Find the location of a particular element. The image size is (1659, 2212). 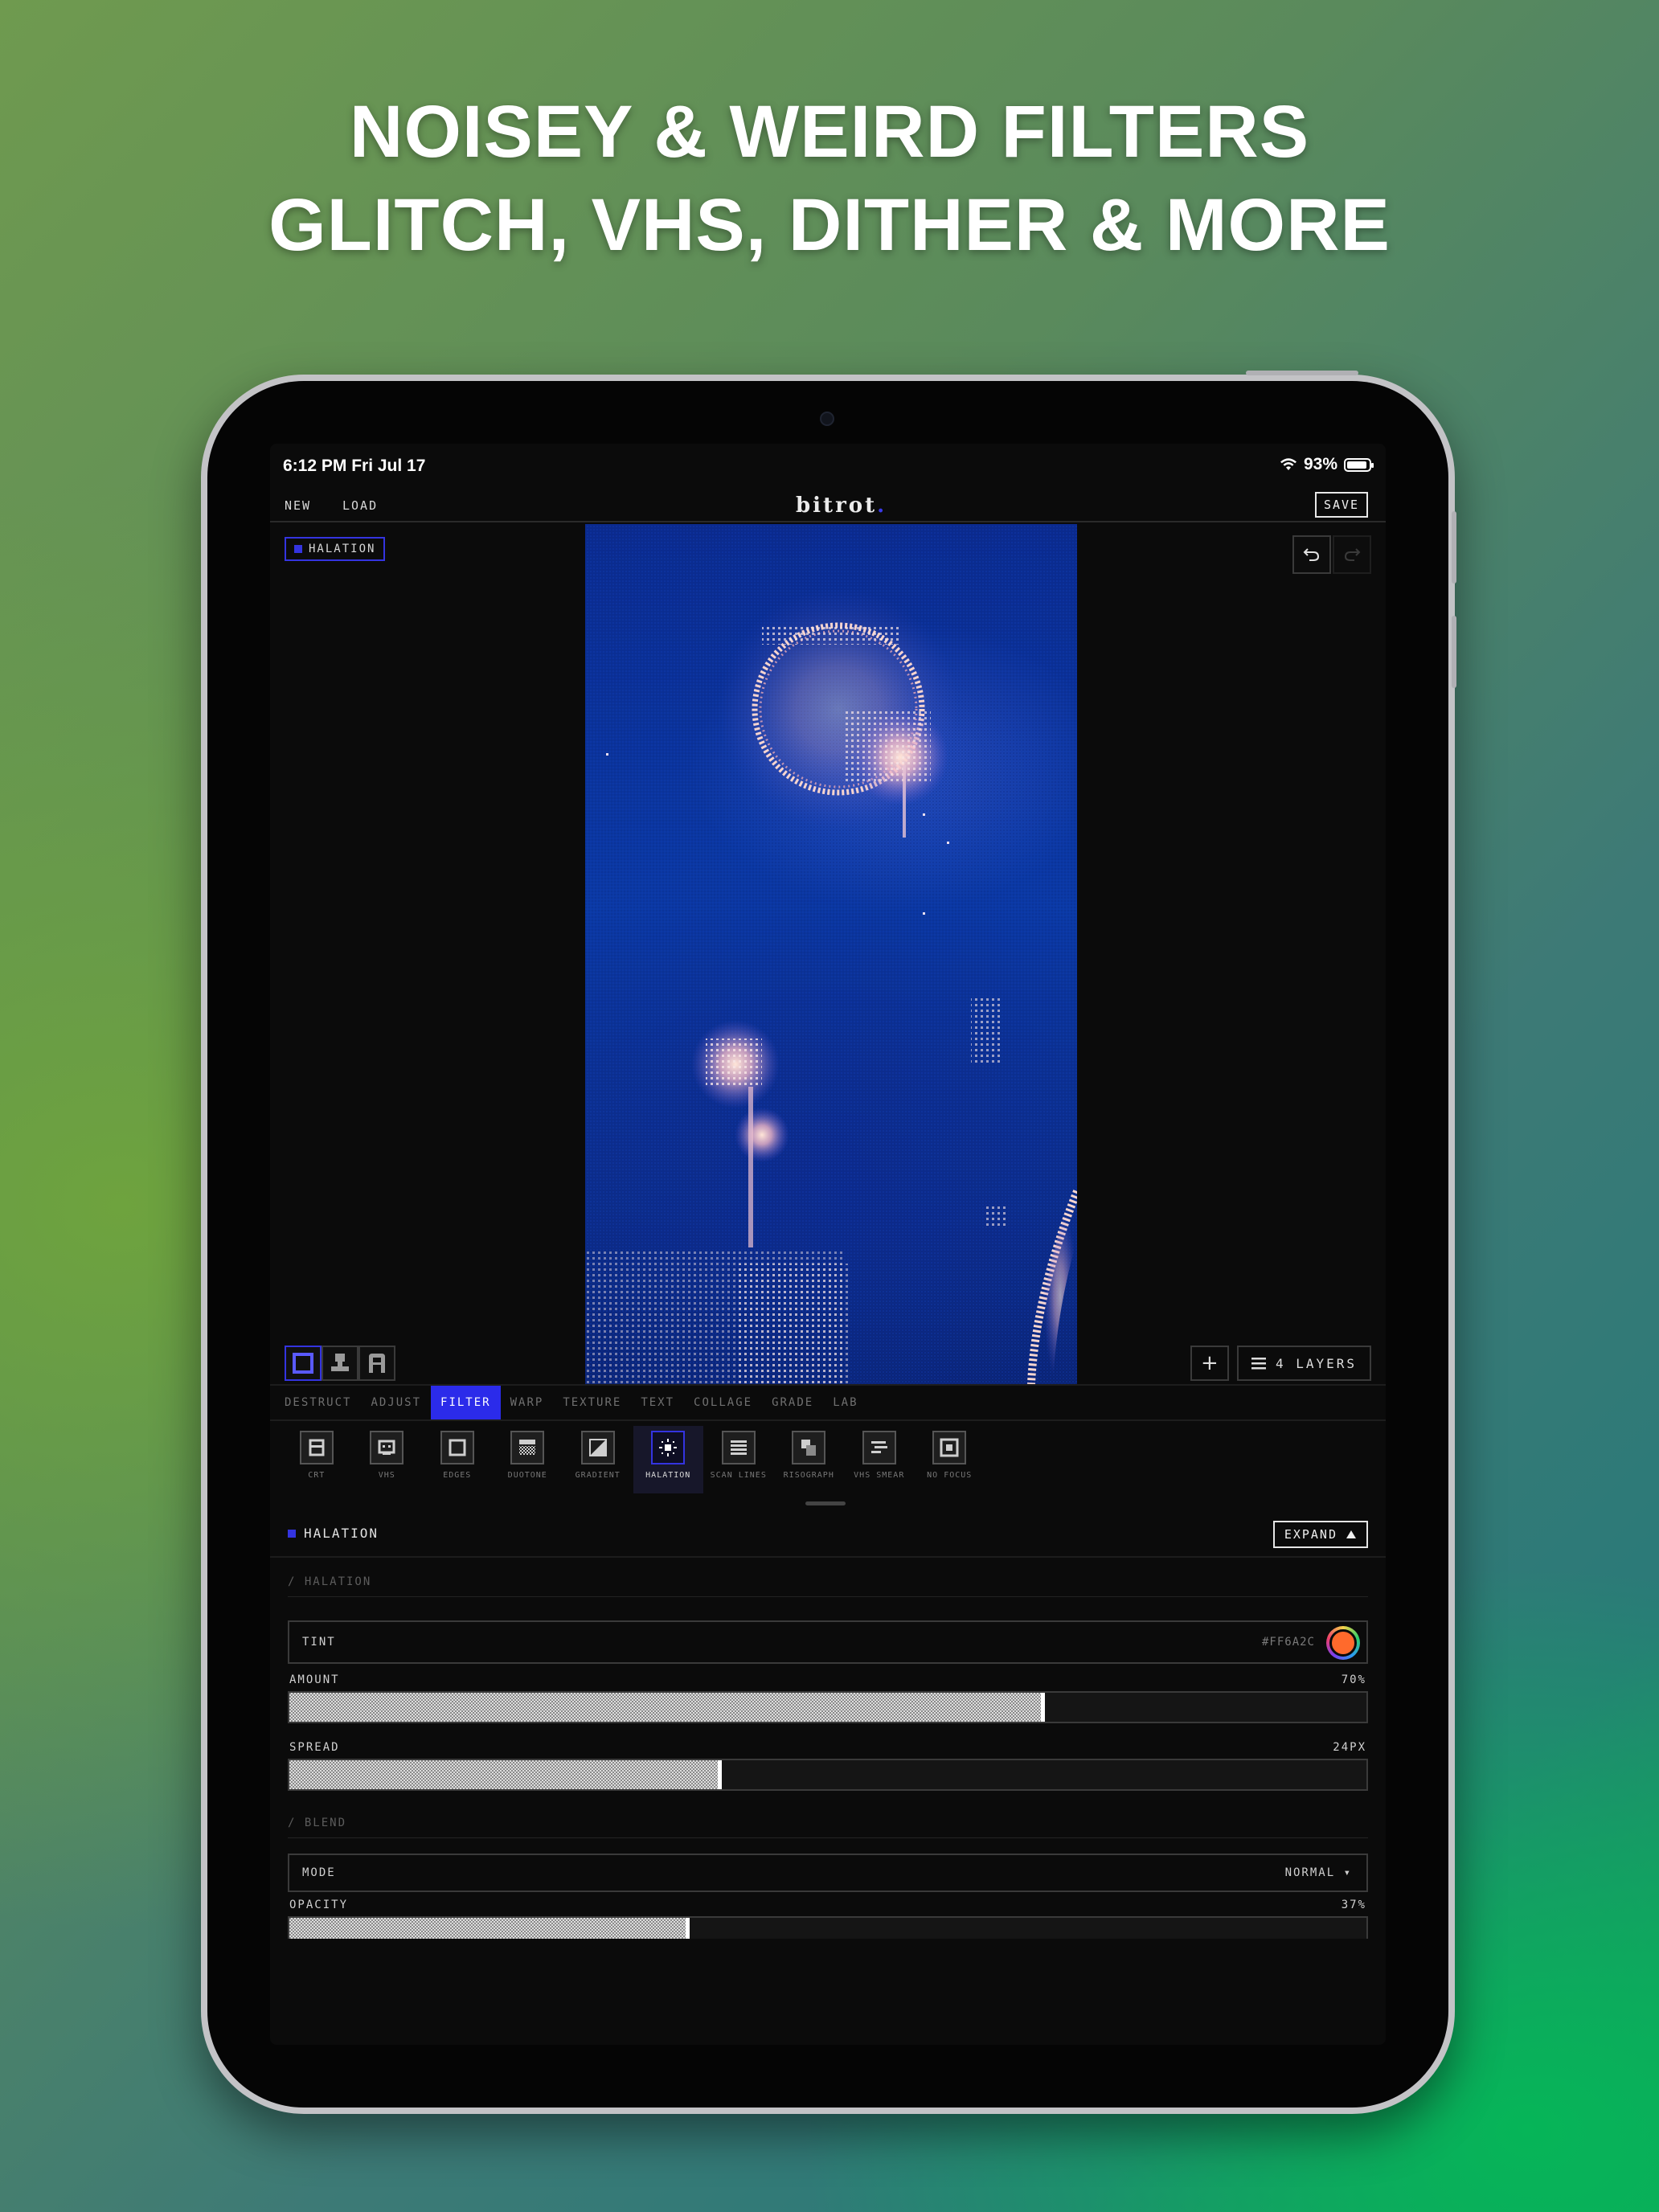

filter-crt: CRT is located at coordinates (316, 1459).